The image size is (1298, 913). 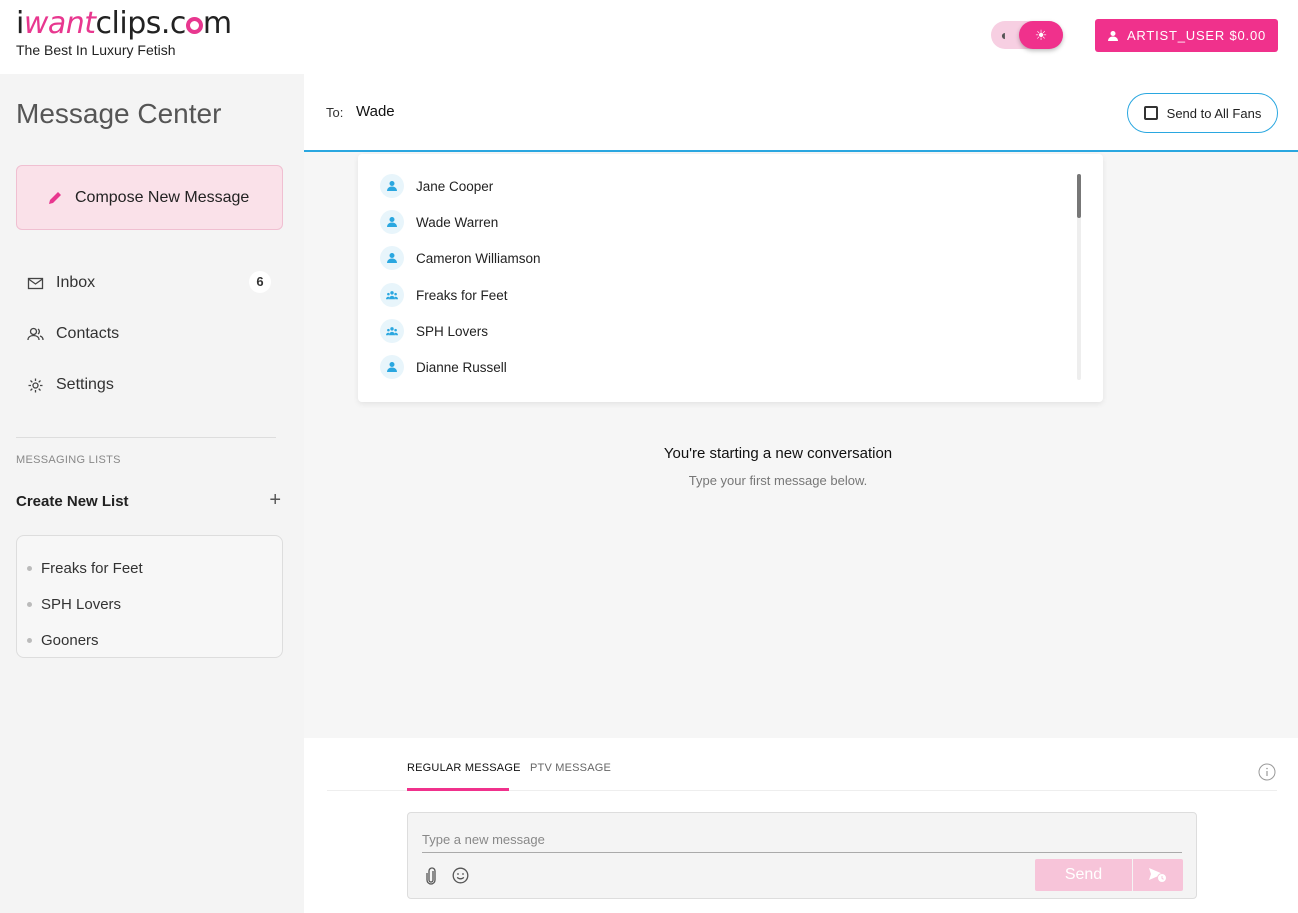 I want to click on tab-ptv-message: PTV MESSAGE, so click(x=570, y=768).